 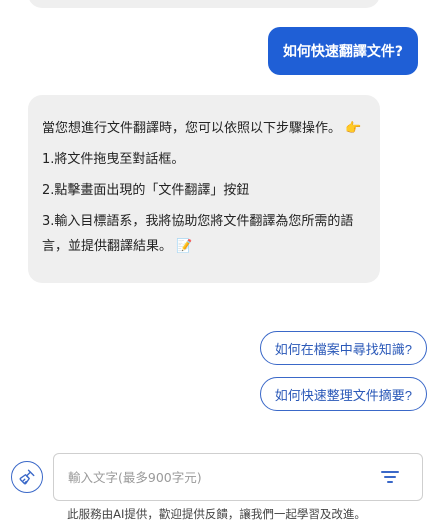 What do you see at coordinates (203, 128) in the screenshot?
I see `bot-reply-intro: 當您想進行文件翻譯時，您可以依照以下步驟操作。 👉` at bounding box center [203, 128].